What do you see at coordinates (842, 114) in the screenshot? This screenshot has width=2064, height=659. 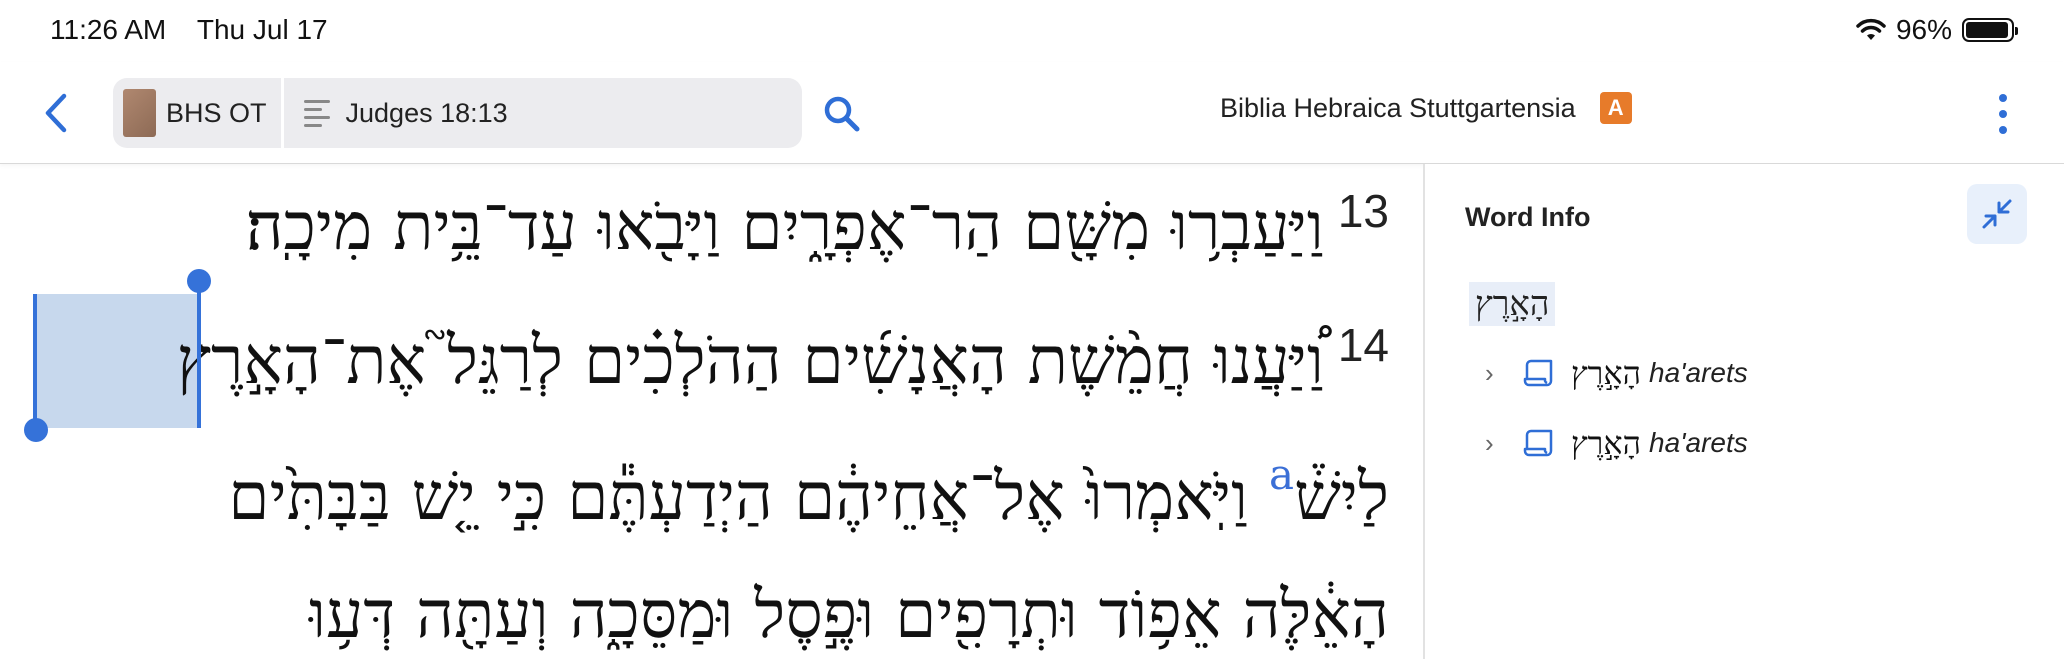 I see `search-icon` at bounding box center [842, 114].